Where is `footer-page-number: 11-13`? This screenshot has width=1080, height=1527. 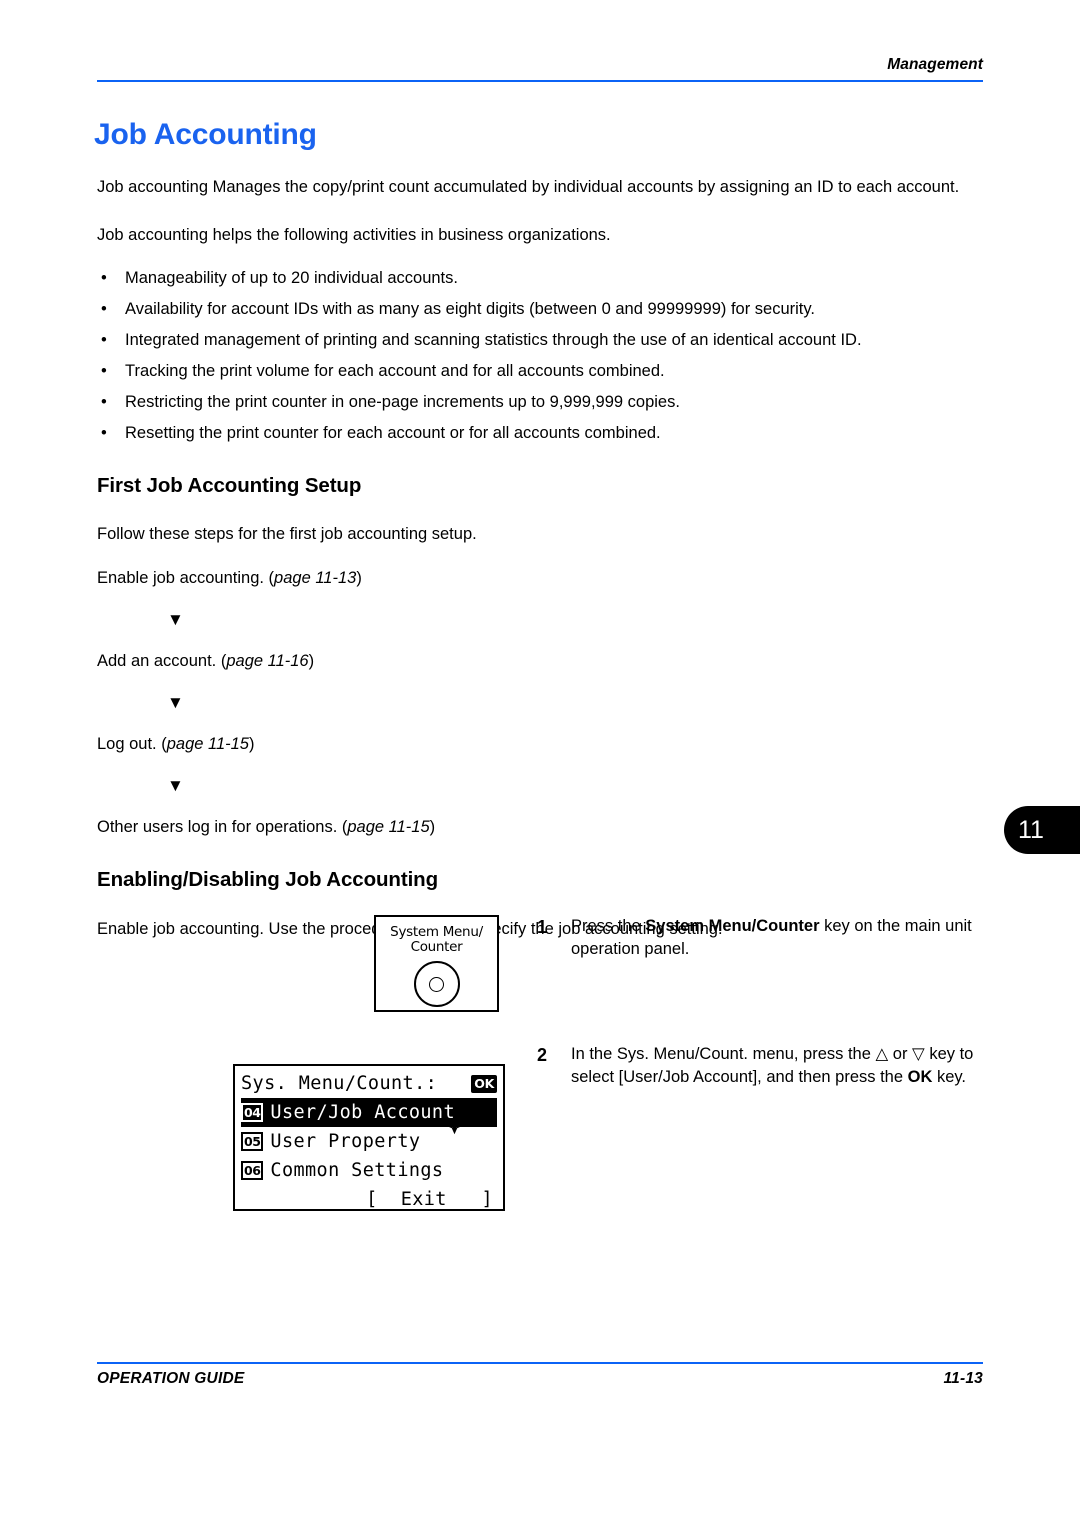 footer-page-number: 11-13 is located at coordinates (963, 1378).